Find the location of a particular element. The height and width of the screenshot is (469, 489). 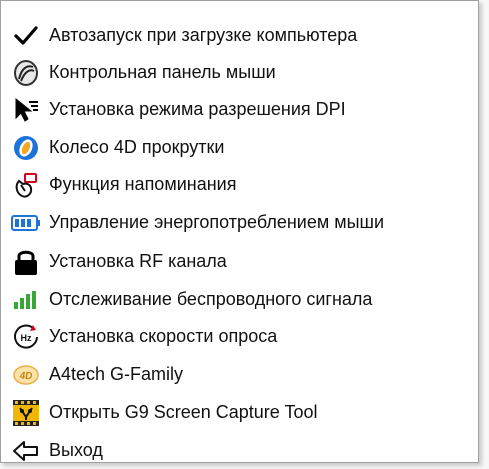

menu-item-label: Автозапуск при загрузке компьютера is located at coordinates (203, 35).